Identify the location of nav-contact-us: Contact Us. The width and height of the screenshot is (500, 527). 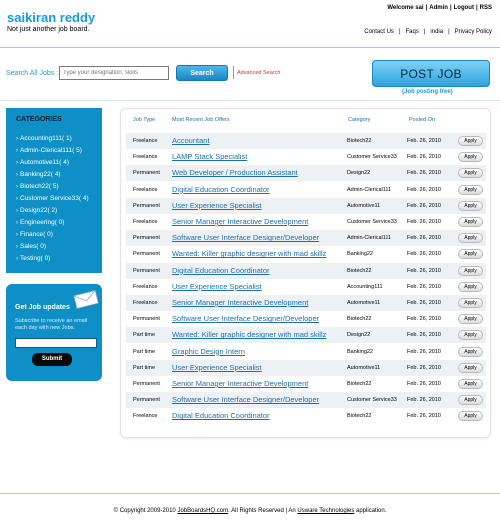
(379, 32).